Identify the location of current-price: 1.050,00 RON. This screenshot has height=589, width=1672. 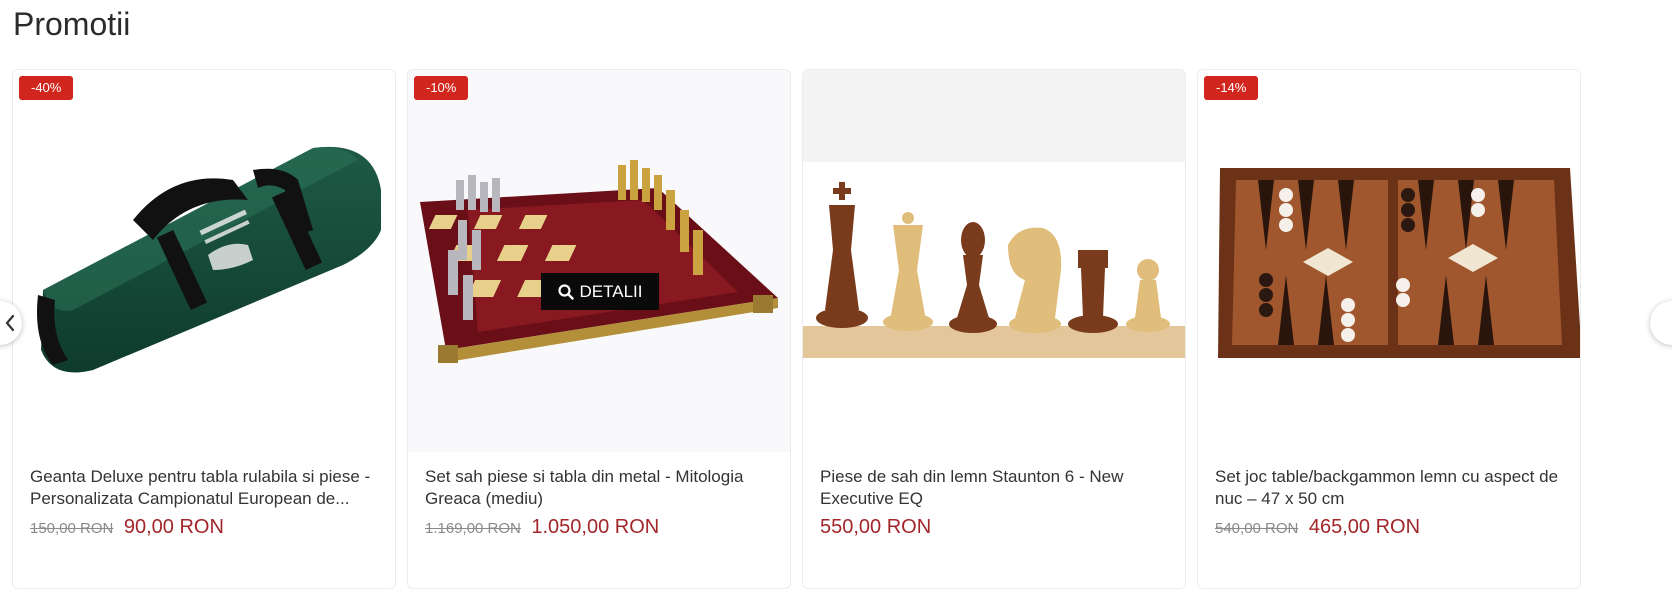
(595, 527).